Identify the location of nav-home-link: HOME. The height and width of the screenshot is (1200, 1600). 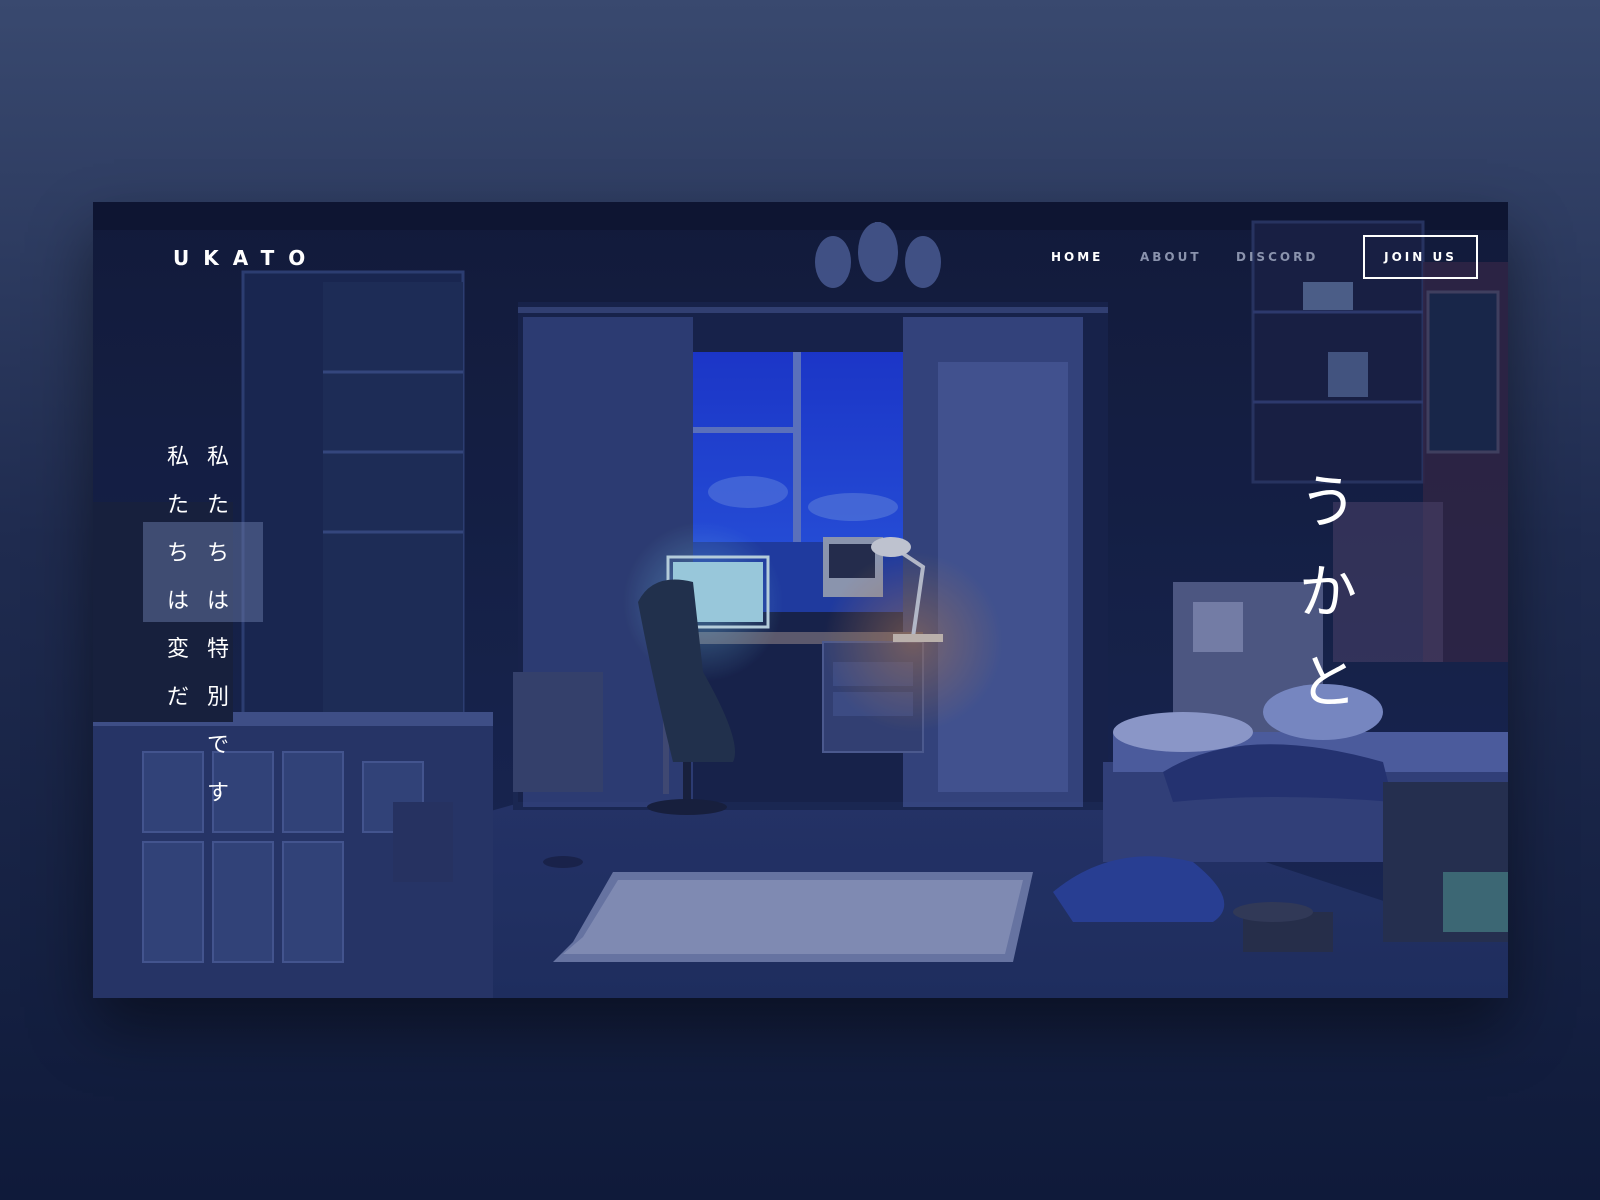
(1077, 257).